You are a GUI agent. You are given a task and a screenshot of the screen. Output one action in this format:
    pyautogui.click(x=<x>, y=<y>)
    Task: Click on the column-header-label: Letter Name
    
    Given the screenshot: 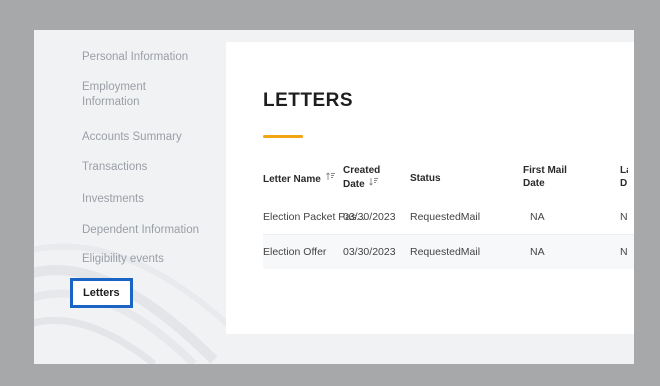 What is the action you would take?
    pyautogui.click(x=292, y=179)
    